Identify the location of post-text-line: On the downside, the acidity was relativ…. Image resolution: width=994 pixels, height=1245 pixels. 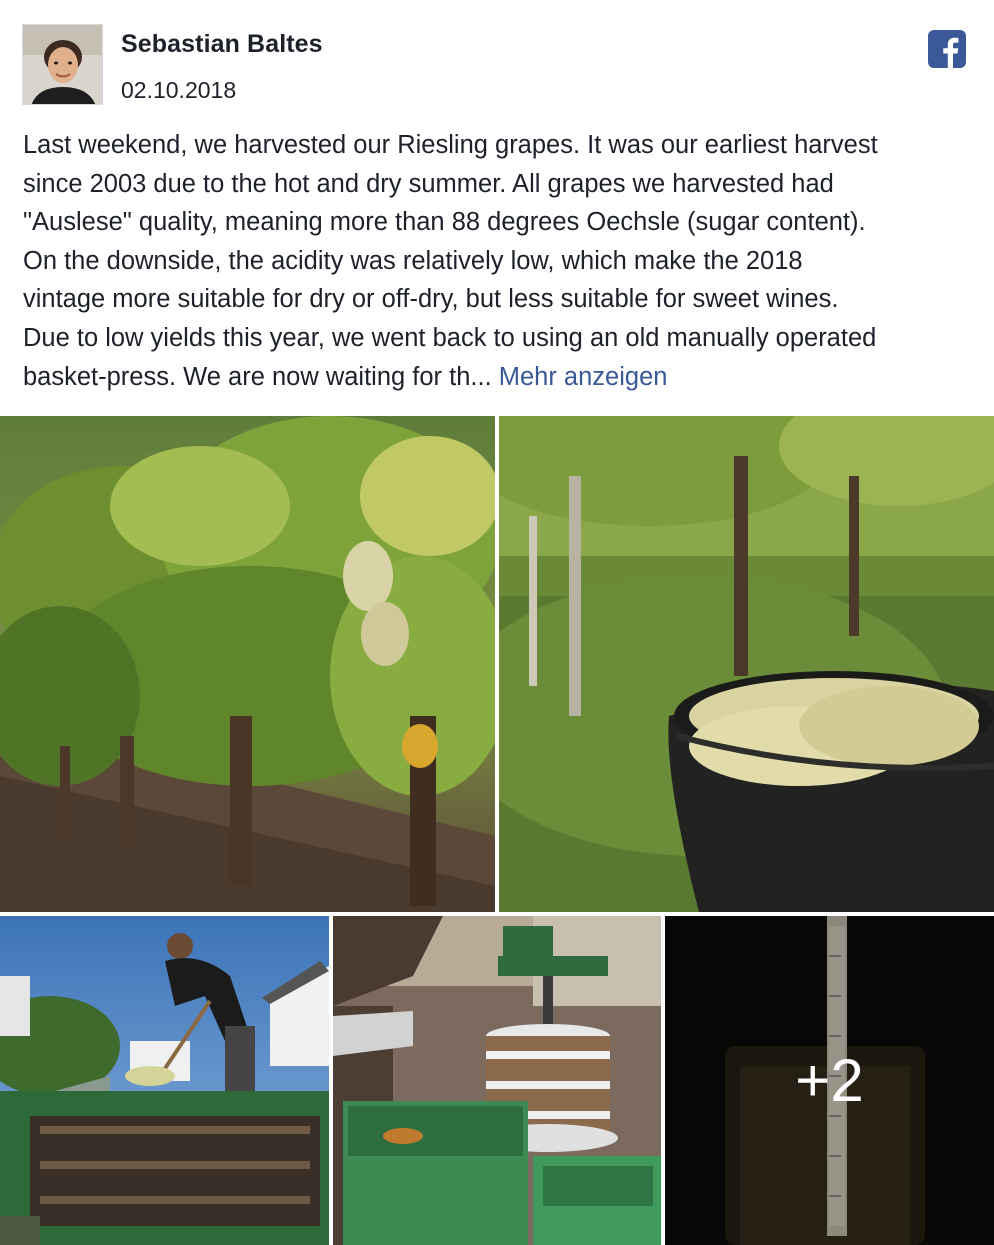
(413, 260).